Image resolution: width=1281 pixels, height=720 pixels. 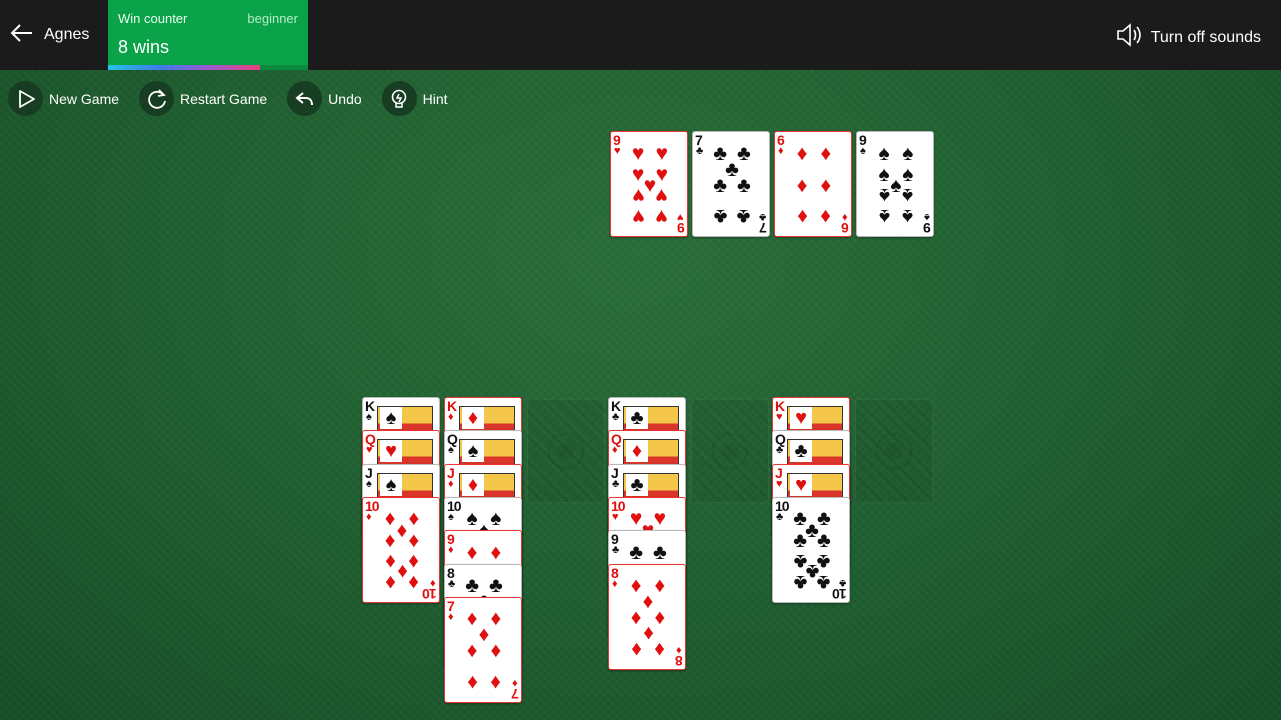 What do you see at coordinates (324, 98) in the screenshot?
I see `undo-button: Undo` at bounding box center [324, 98].